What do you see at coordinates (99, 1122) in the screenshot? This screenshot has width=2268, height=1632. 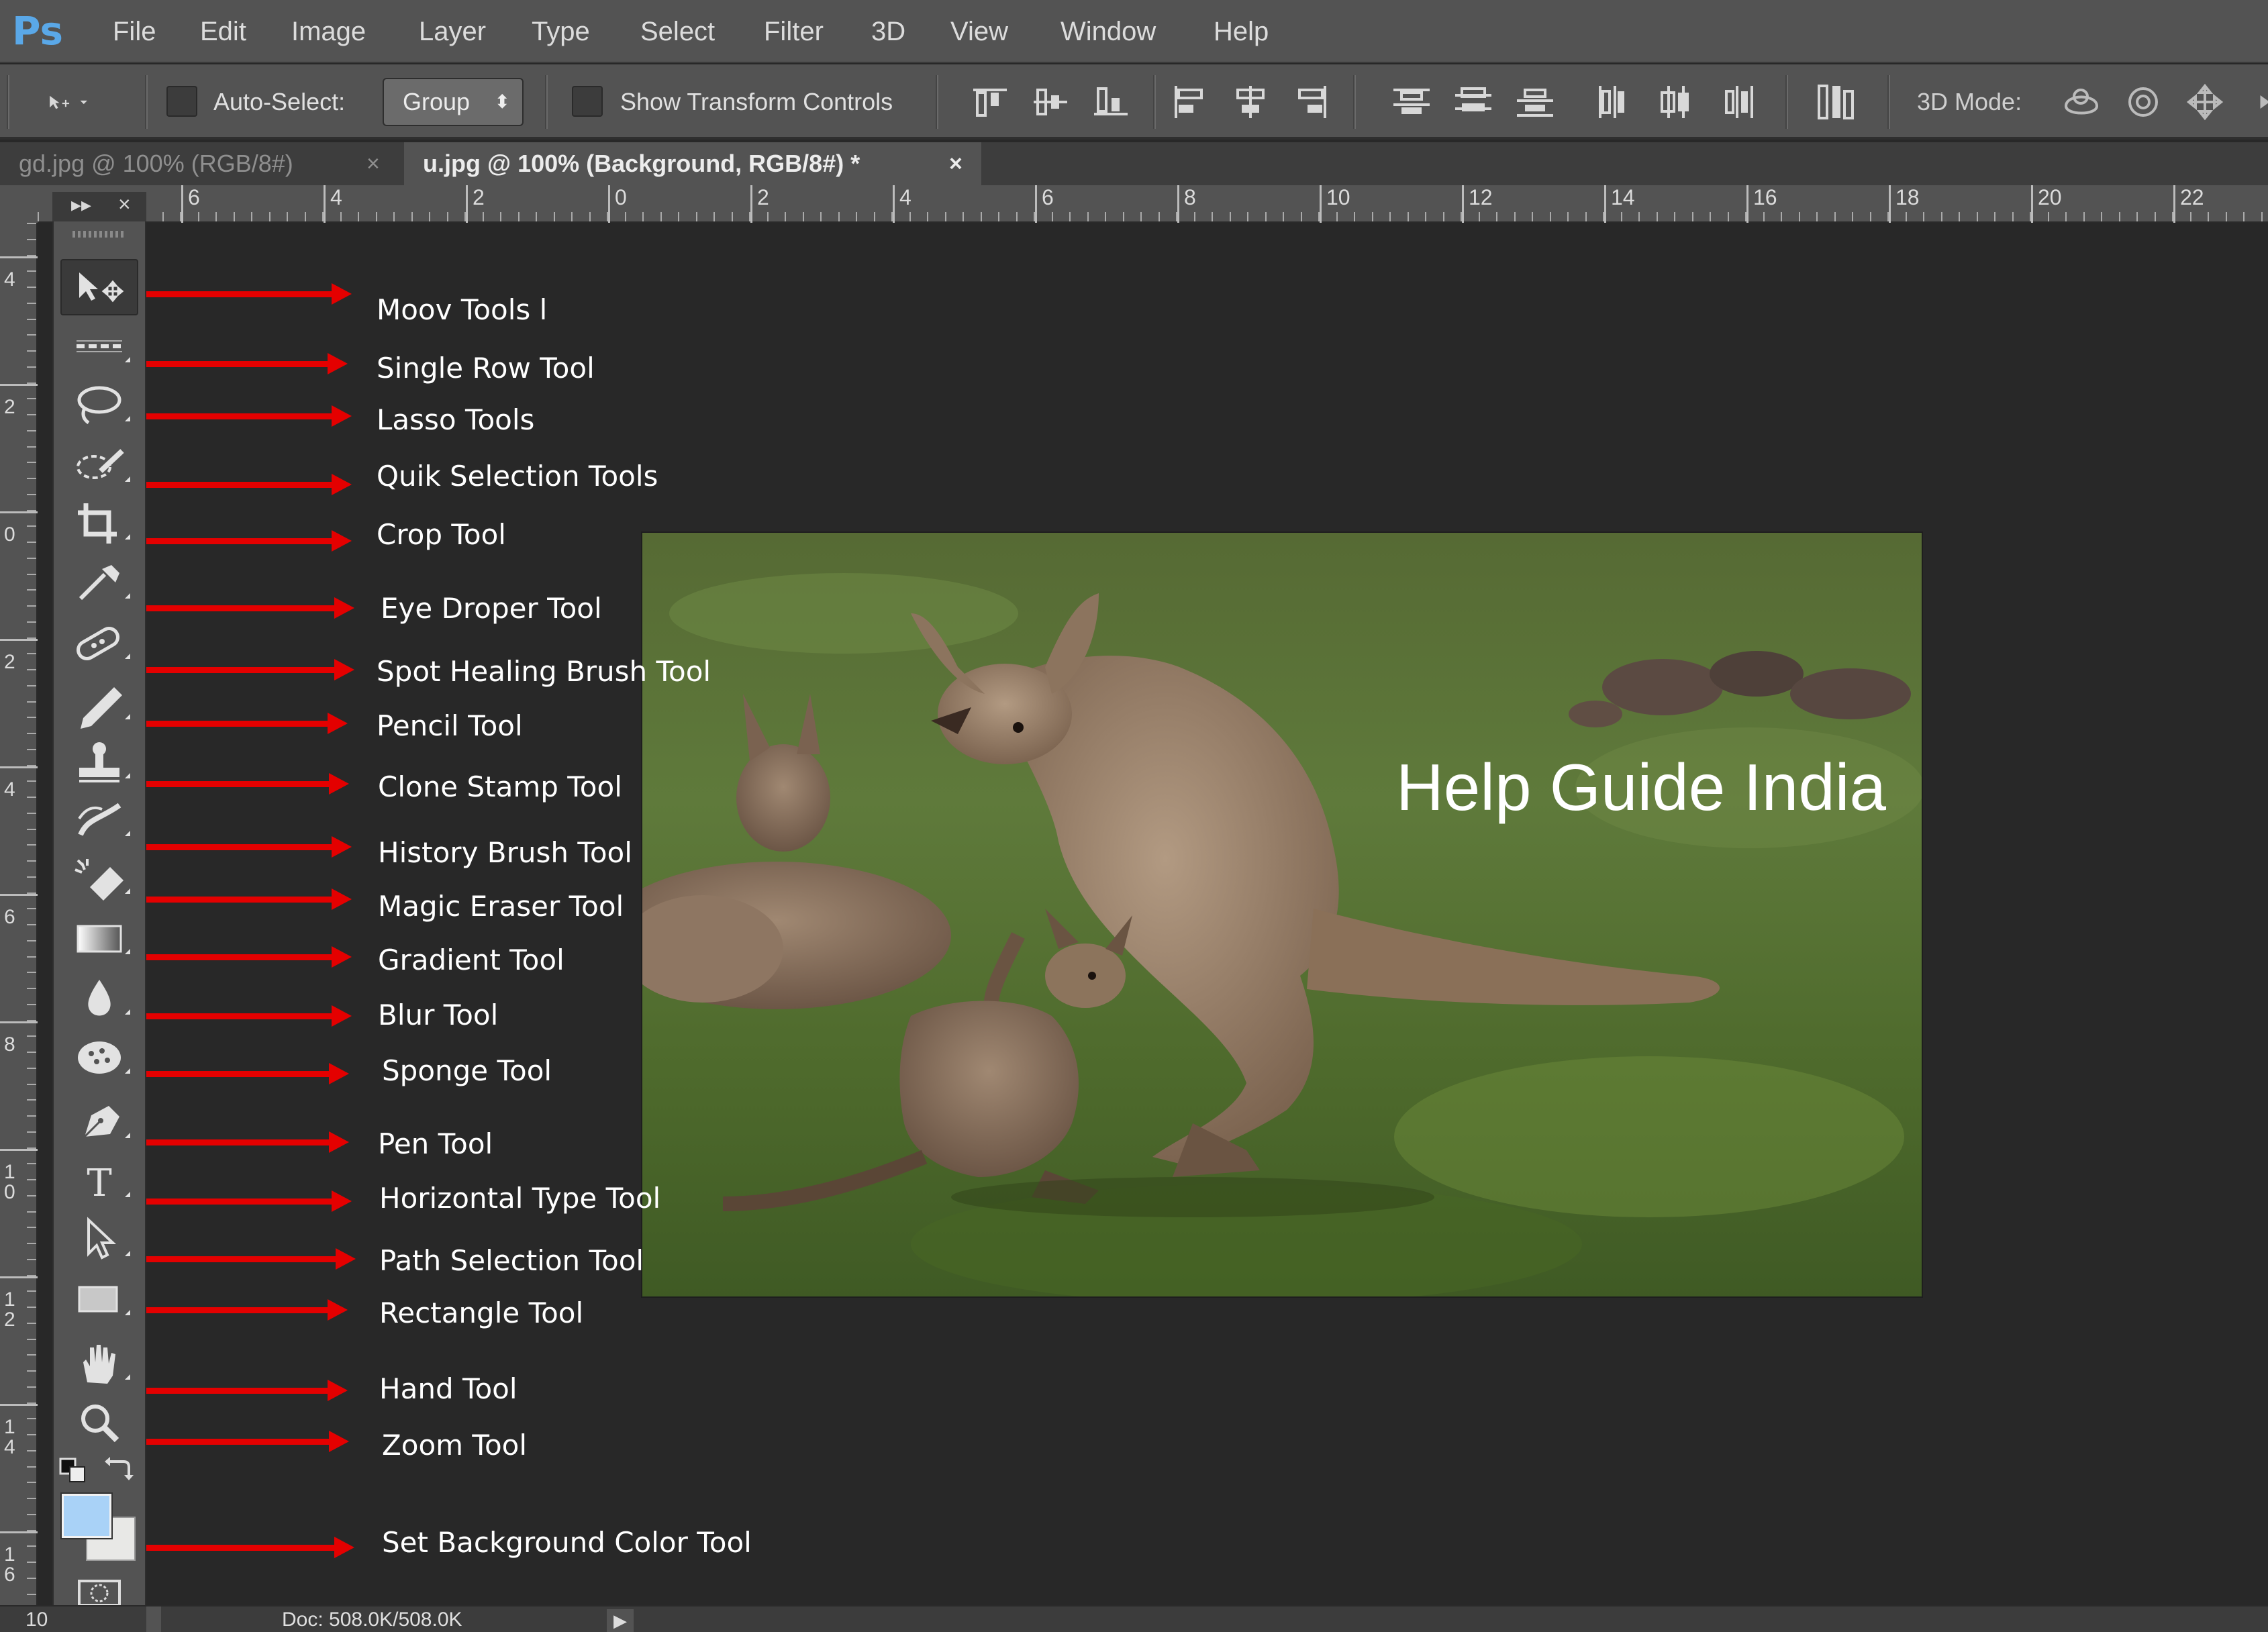 I see `pen-icon` at bounding box center [99, 1122].